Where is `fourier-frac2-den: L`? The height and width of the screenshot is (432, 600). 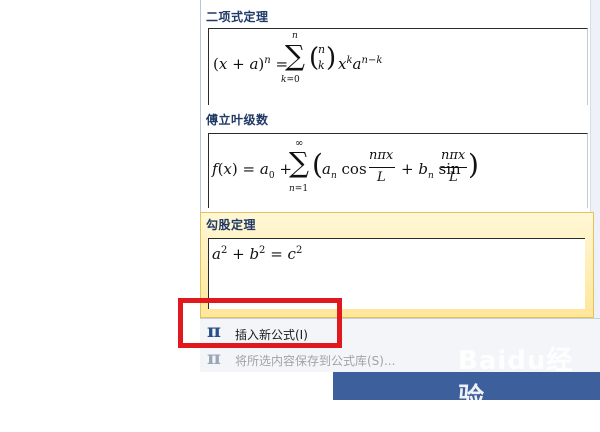 fourier-frac2-den: L is located at coordinates (453, 177).